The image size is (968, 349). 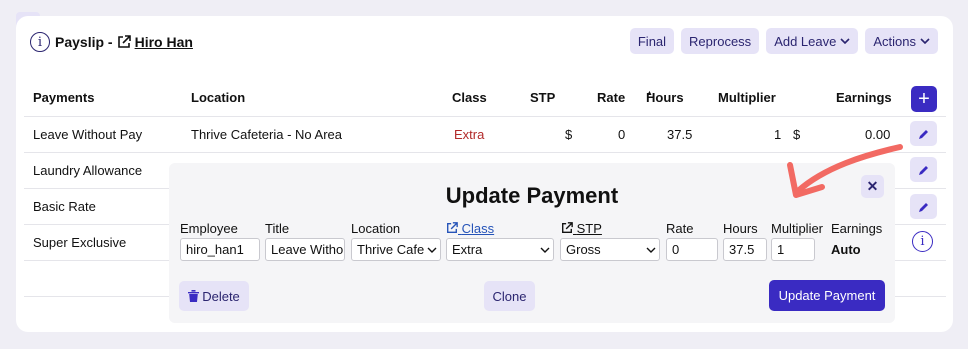 What do you see at coordinates (680, 134) in the screenshot?
I see `row-hours: 37.5` at bounding box center [680, 134].